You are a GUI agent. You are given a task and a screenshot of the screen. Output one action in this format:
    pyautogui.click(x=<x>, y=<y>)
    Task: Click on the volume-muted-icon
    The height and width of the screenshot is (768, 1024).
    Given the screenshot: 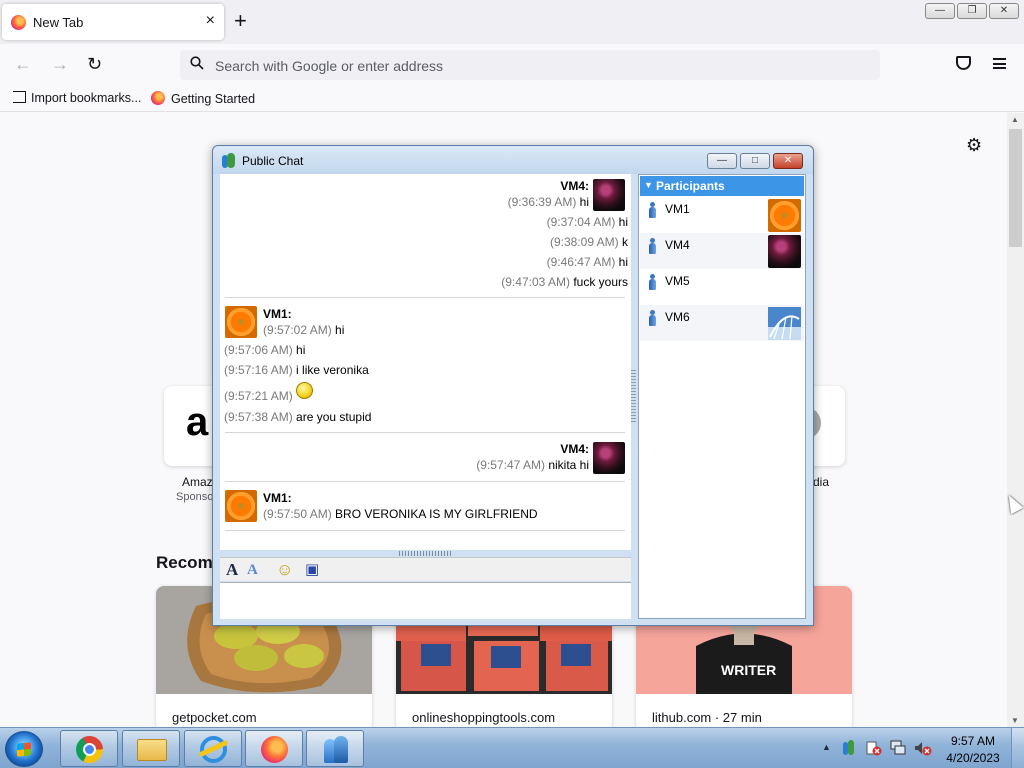 What is the action you would take?
    pyautogui.click(x=923, y=748)
    